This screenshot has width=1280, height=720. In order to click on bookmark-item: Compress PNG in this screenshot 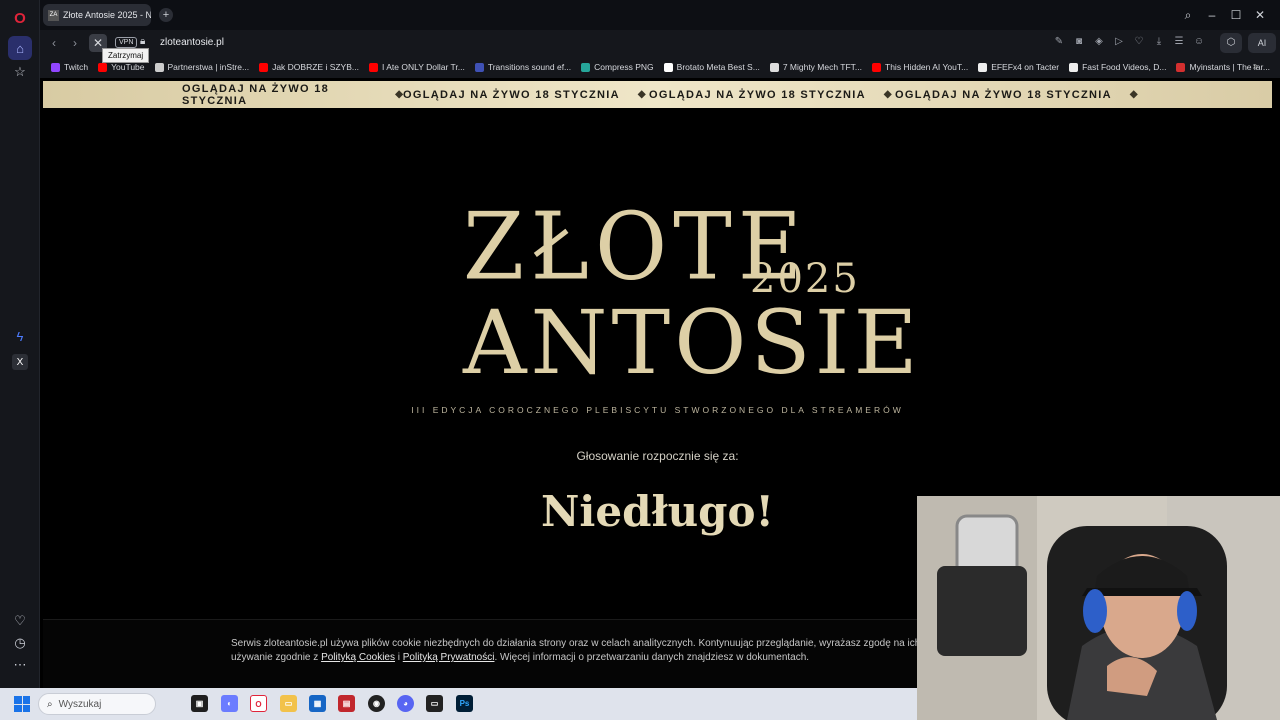, I will do `click(617, 67)`.